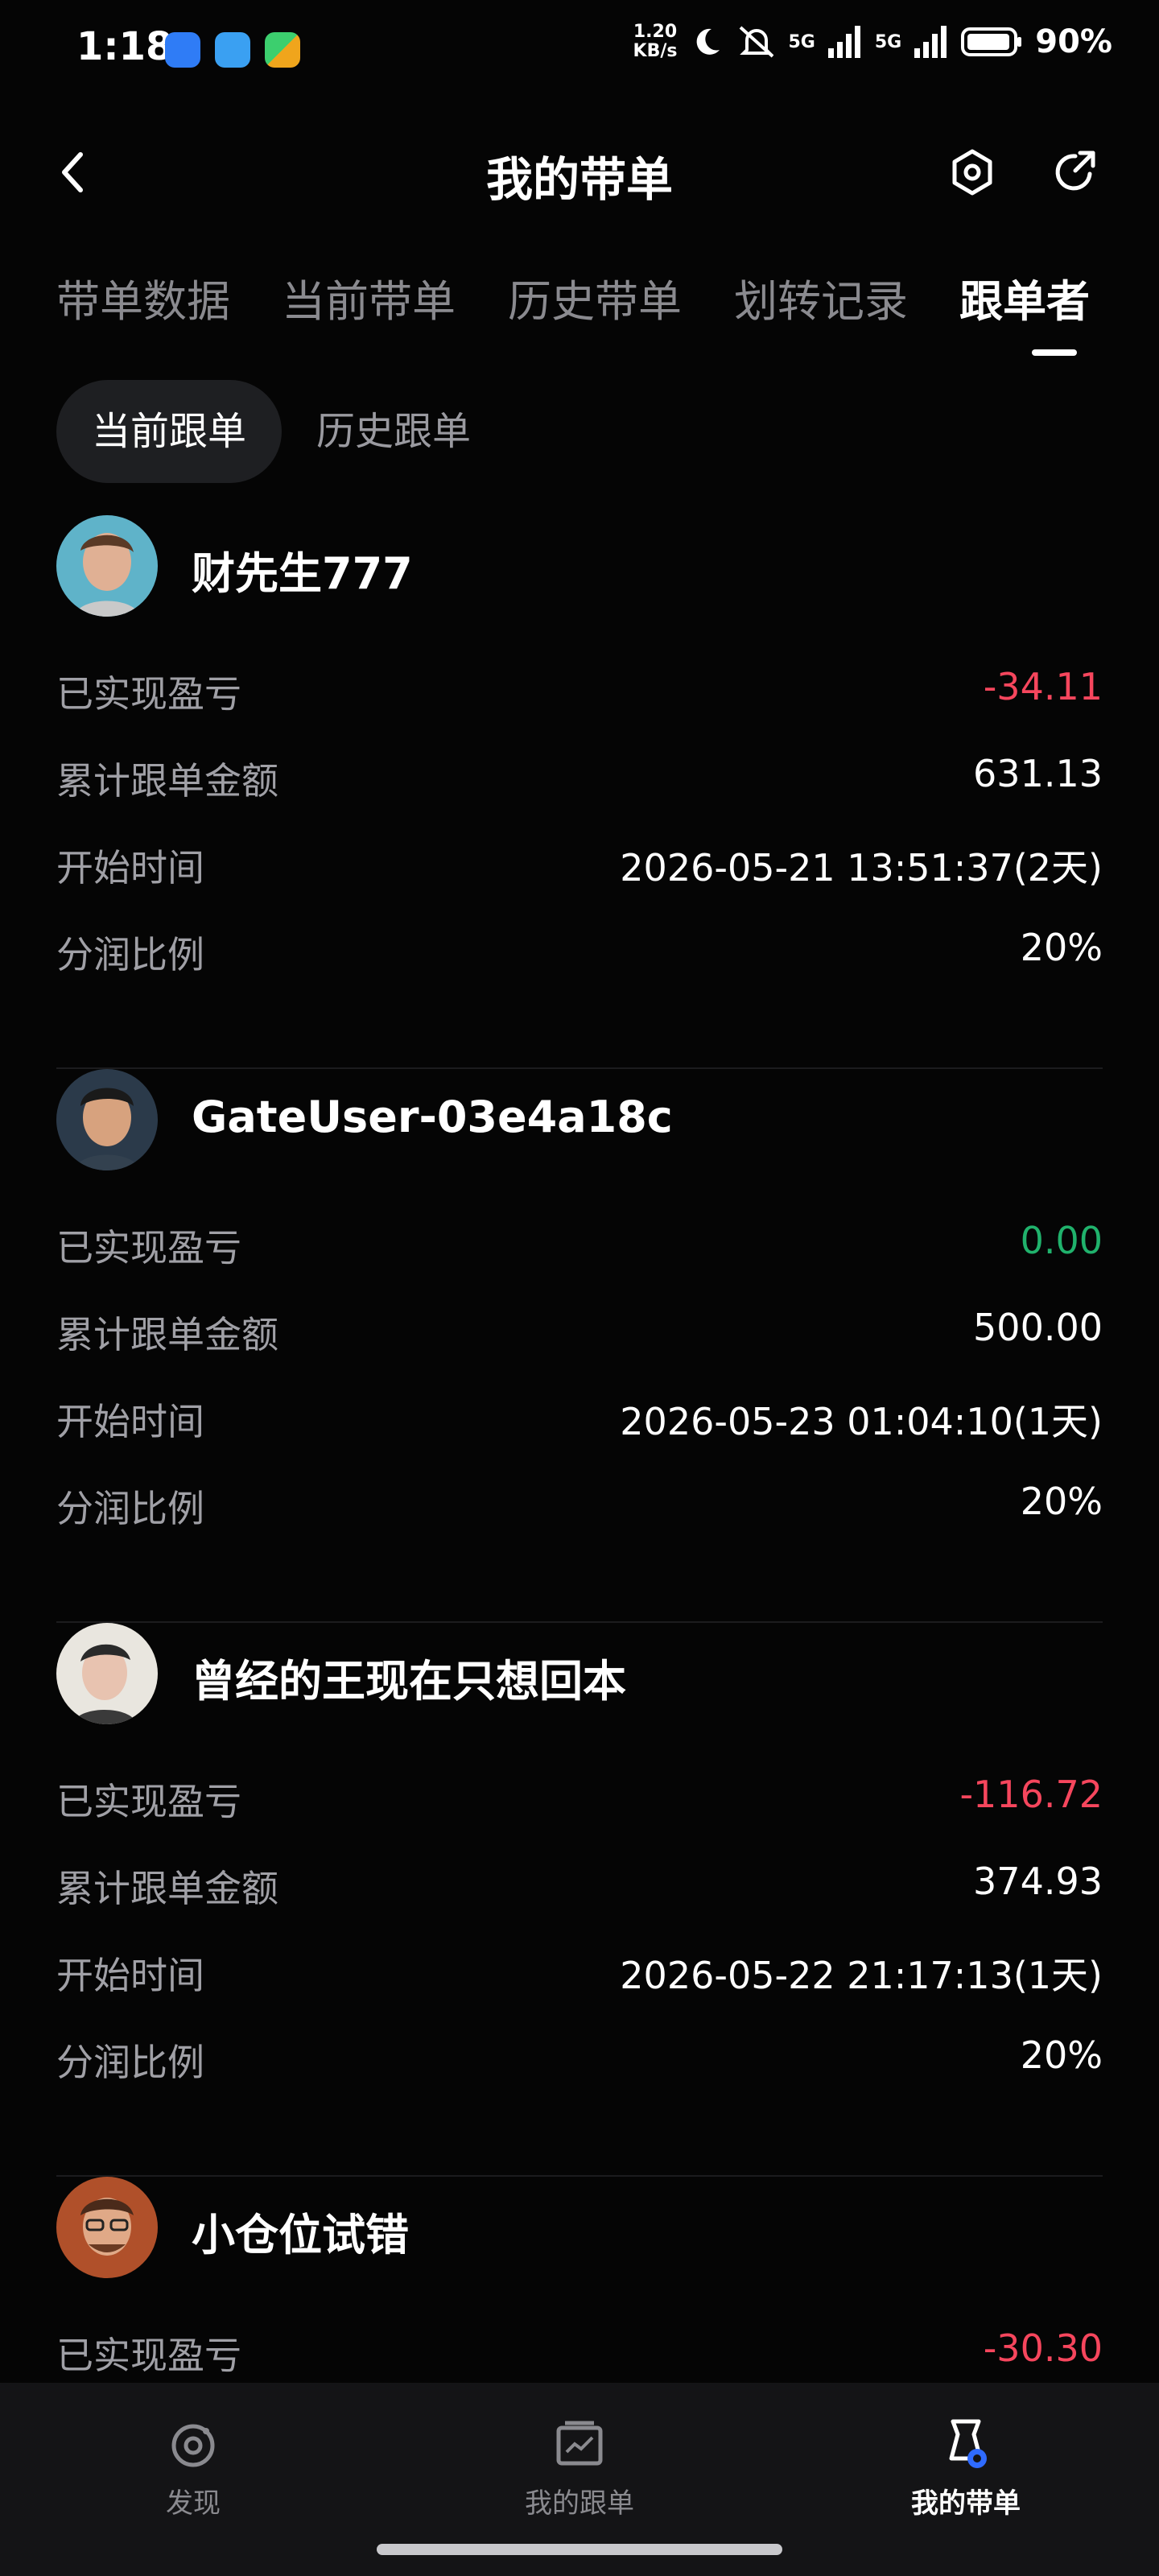  I want to click on value-realized-pnl: -116.72, so click(1031, 1794).